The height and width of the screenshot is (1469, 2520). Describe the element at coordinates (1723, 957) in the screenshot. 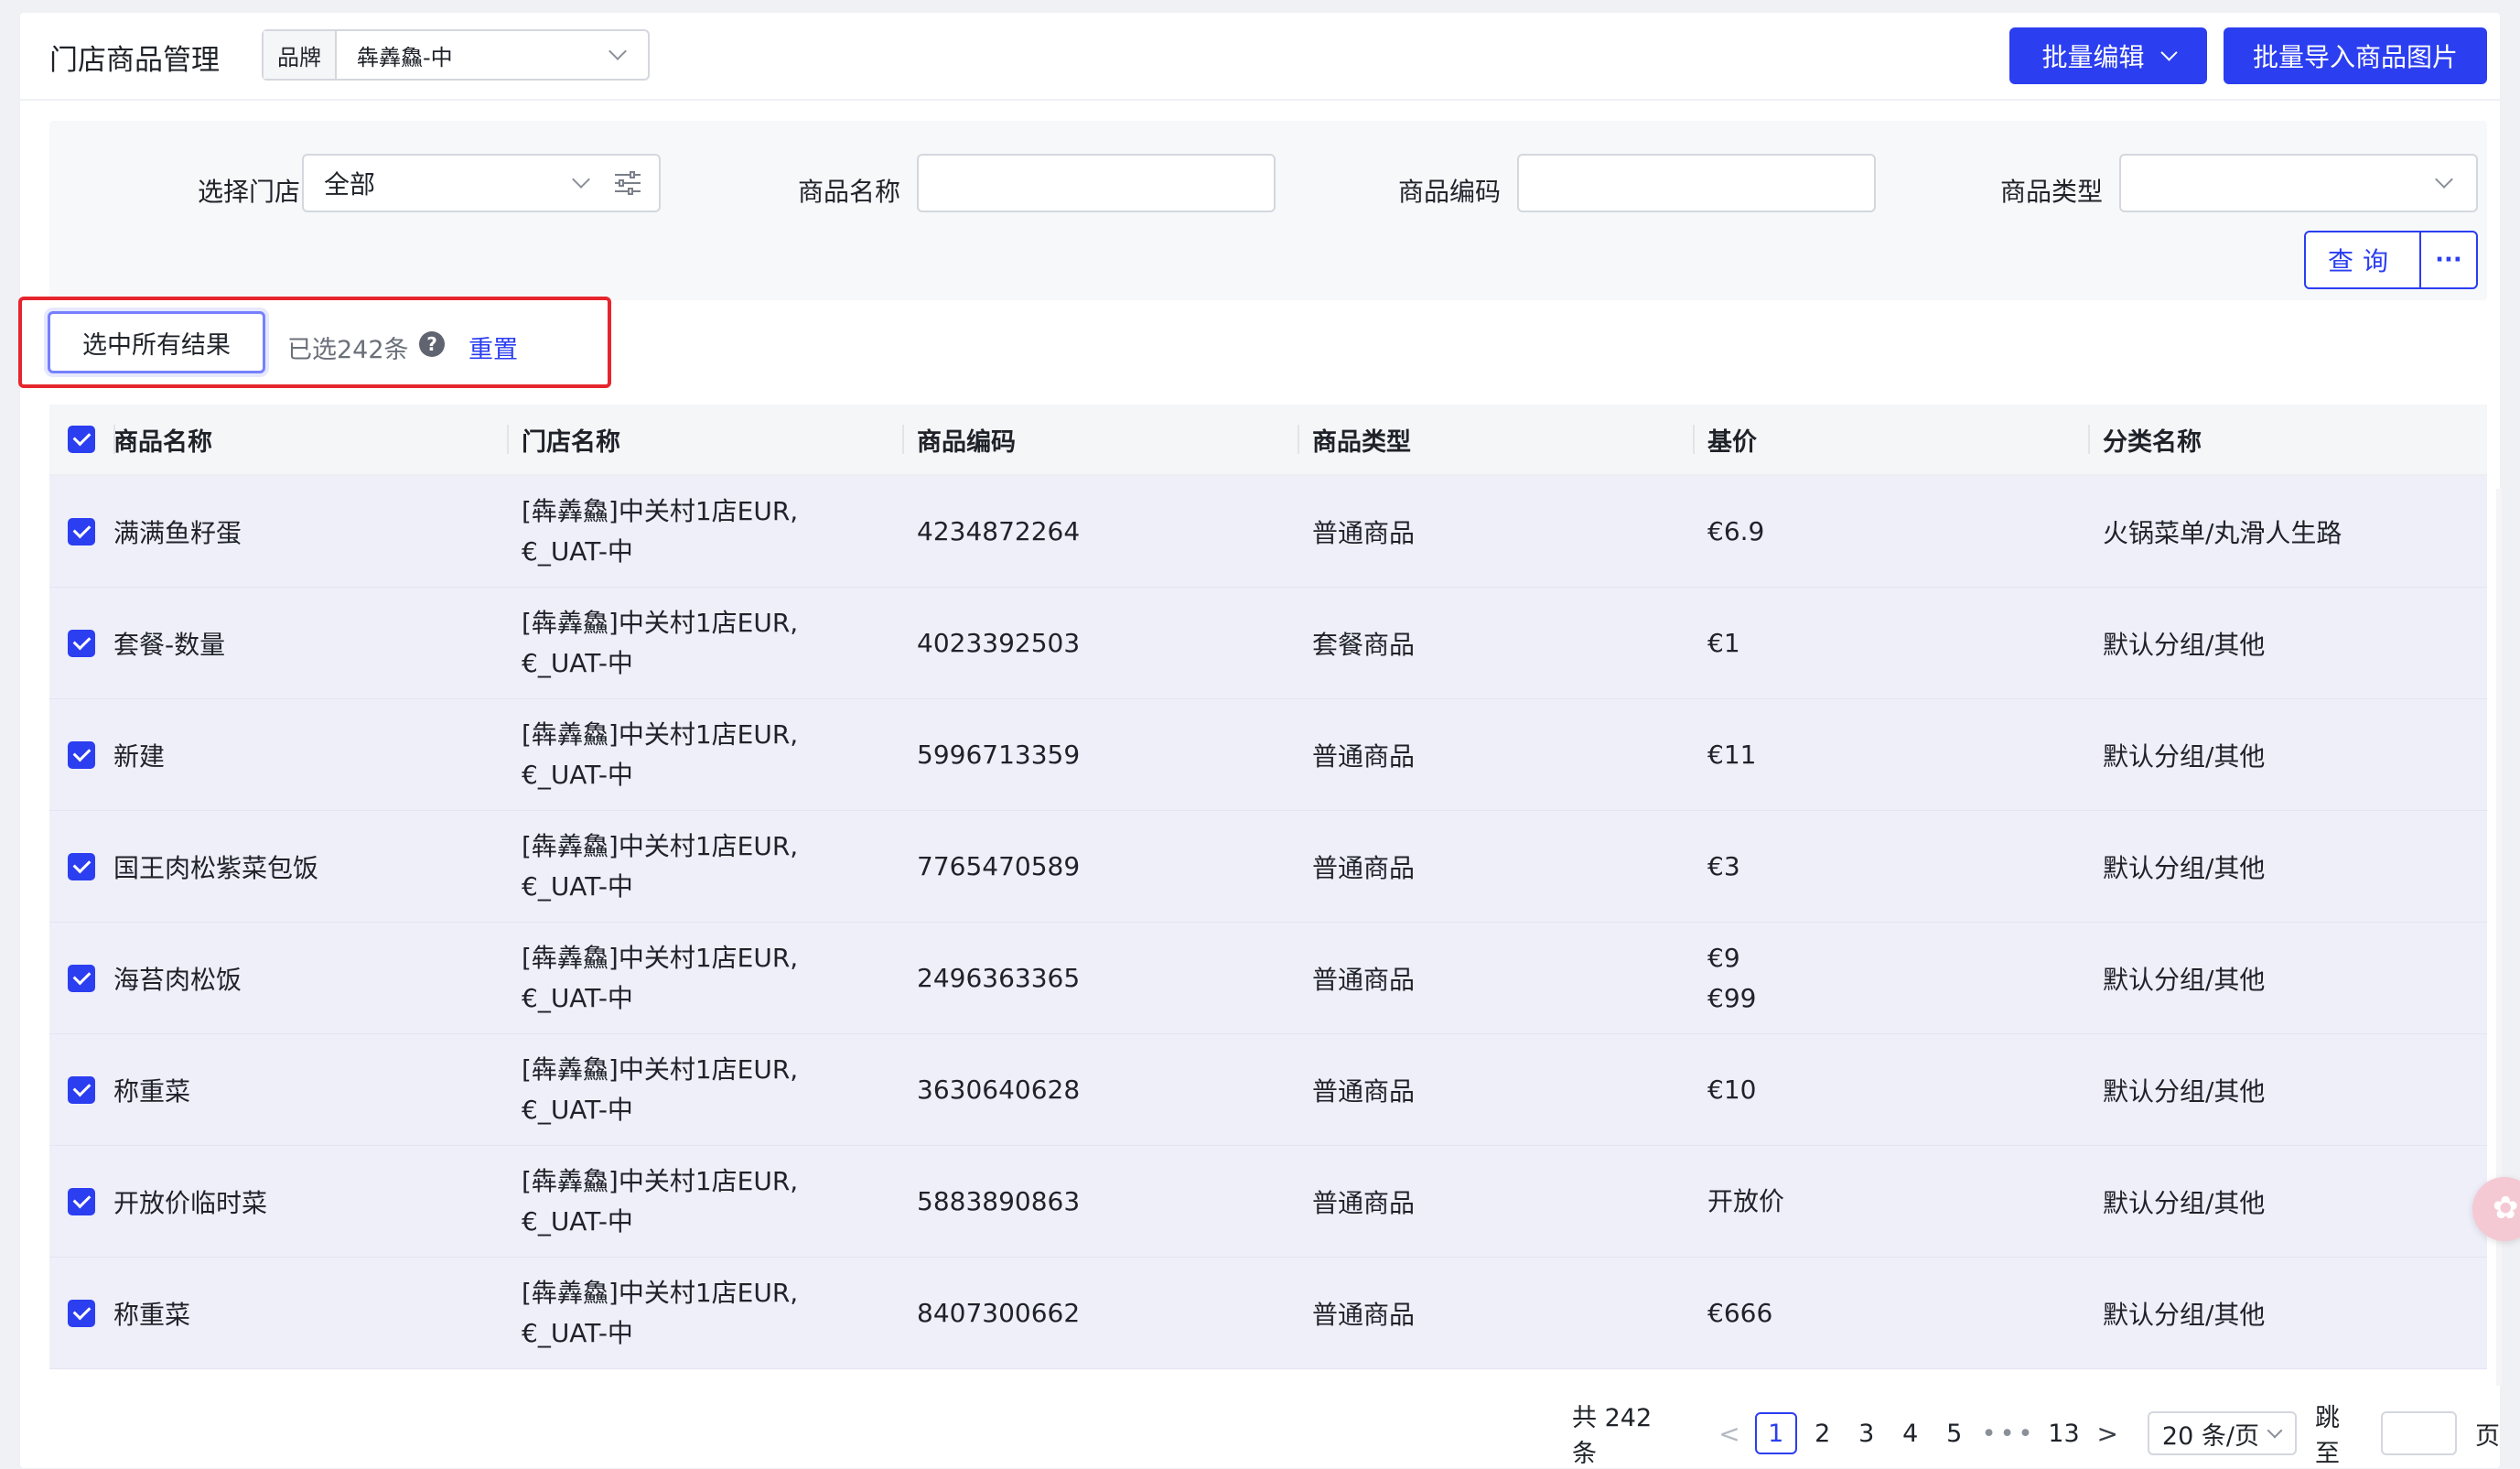

I see `price-value: €9` at that location.